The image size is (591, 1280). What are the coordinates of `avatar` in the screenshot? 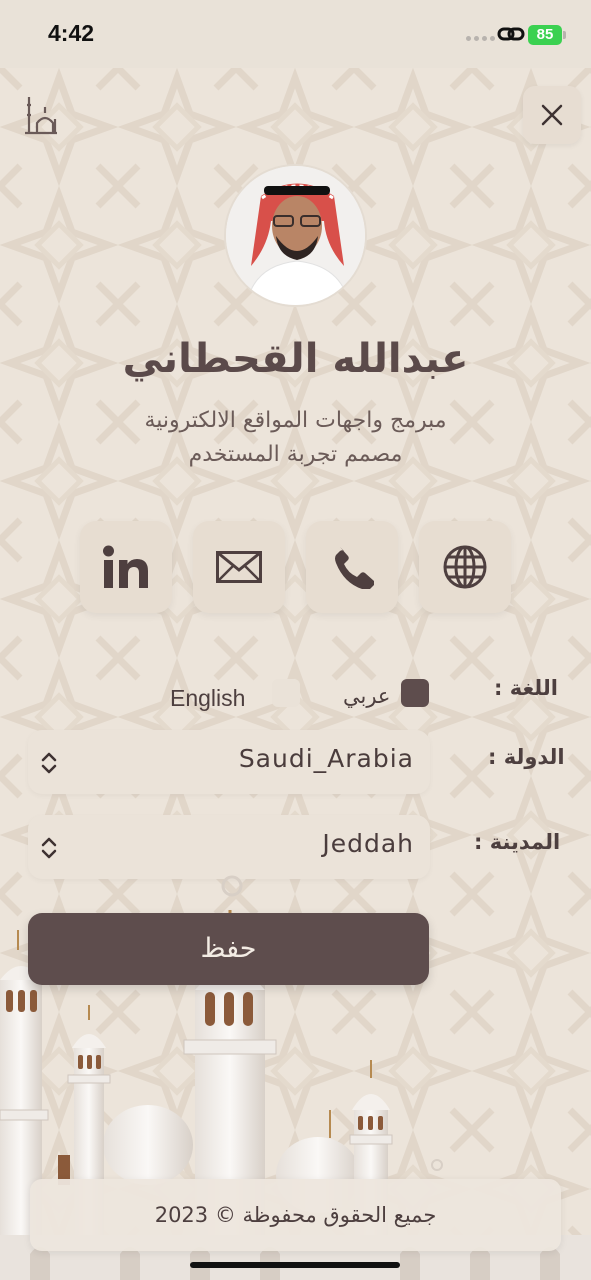 It's located at (295, 235).